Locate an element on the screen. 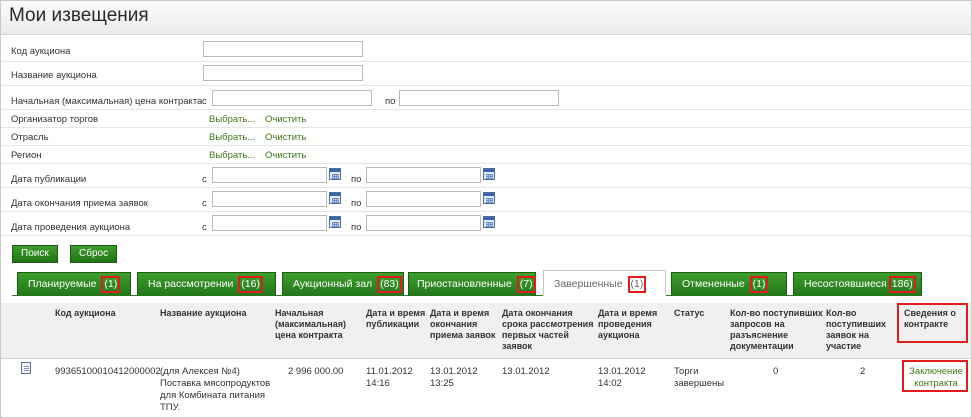 Image resolution: width=972 pixels, height=418 pixels. tab-label: Аукционный зал is located at coordinates (333, 284).